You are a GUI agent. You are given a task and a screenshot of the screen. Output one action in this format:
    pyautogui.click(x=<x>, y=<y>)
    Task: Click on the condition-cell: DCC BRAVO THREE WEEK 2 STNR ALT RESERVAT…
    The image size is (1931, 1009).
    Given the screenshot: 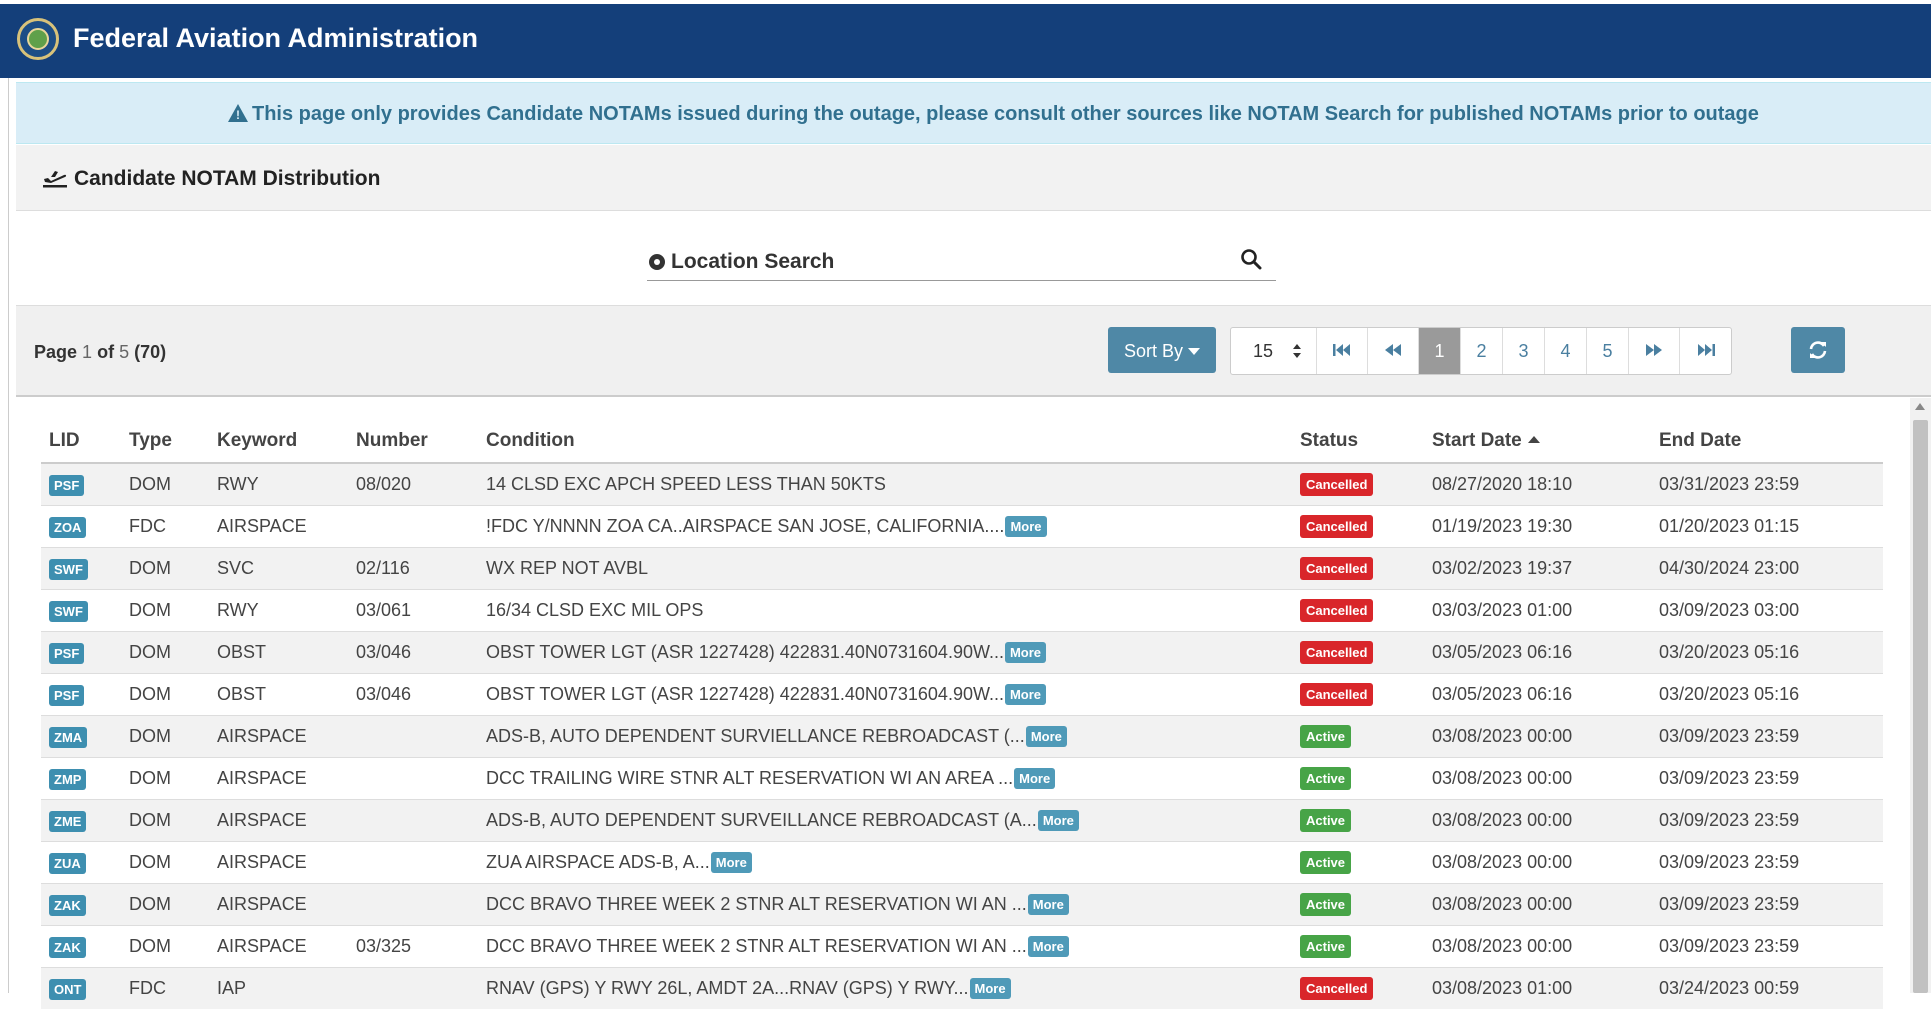 What is the action you would take?
    pyautogui.click(x=885, y=947)
    